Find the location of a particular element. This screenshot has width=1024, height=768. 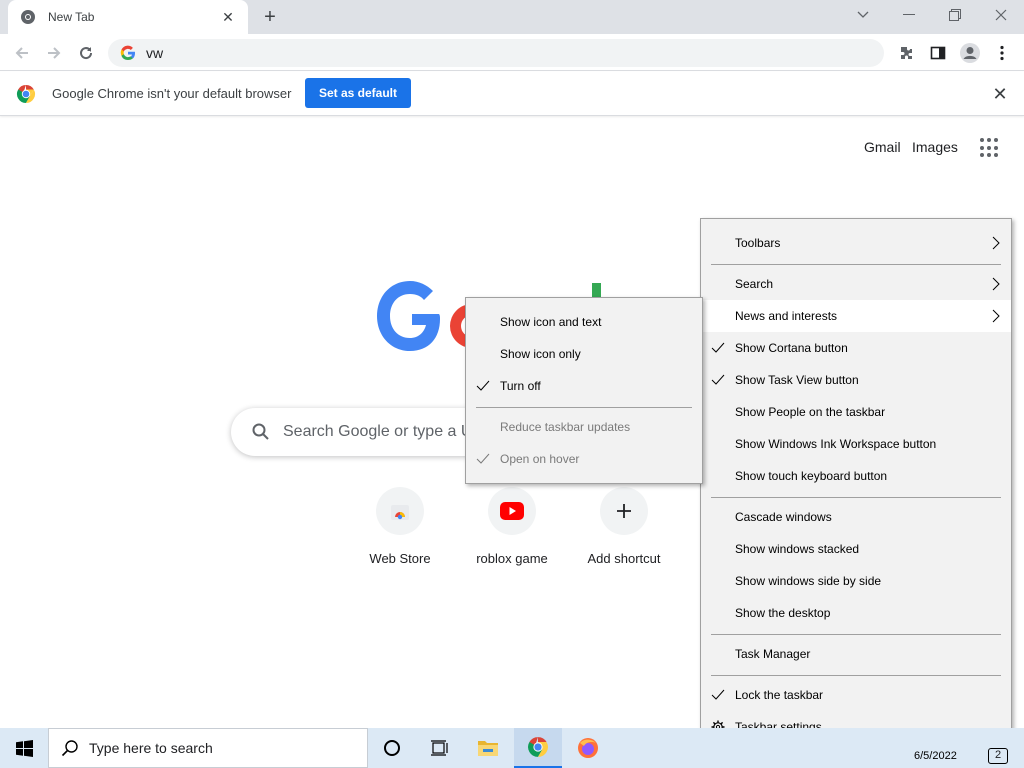

forward-button is located at coordinates (54, 53).